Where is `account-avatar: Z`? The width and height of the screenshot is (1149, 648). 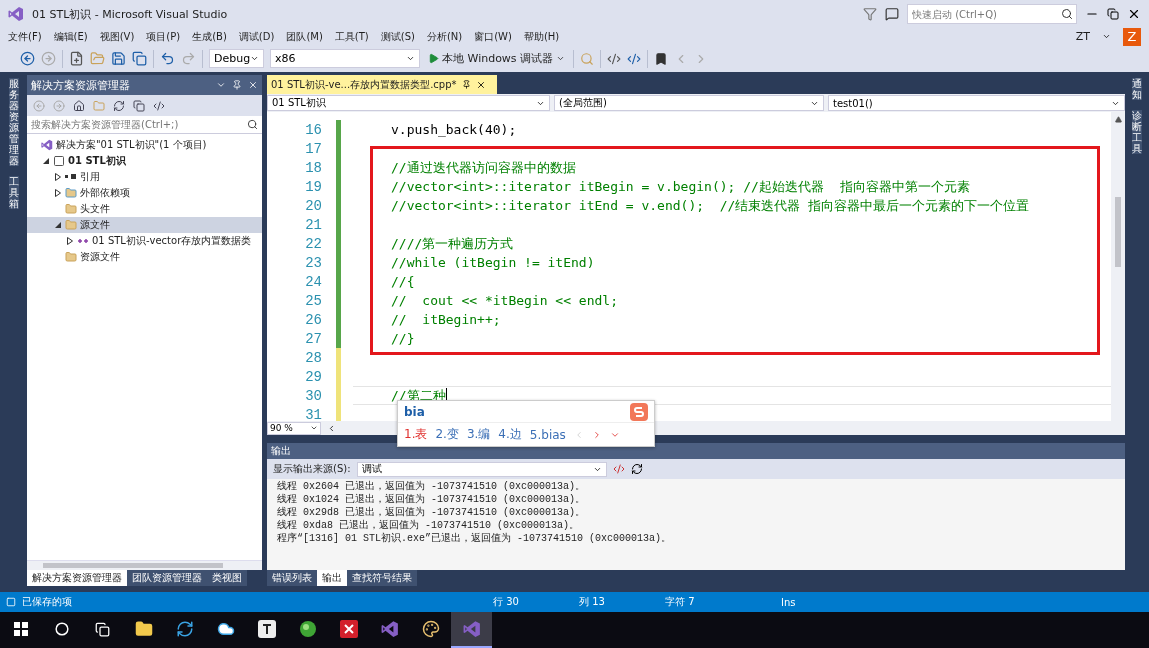 account-avatar: Z is located at coordinates (1132, 36).